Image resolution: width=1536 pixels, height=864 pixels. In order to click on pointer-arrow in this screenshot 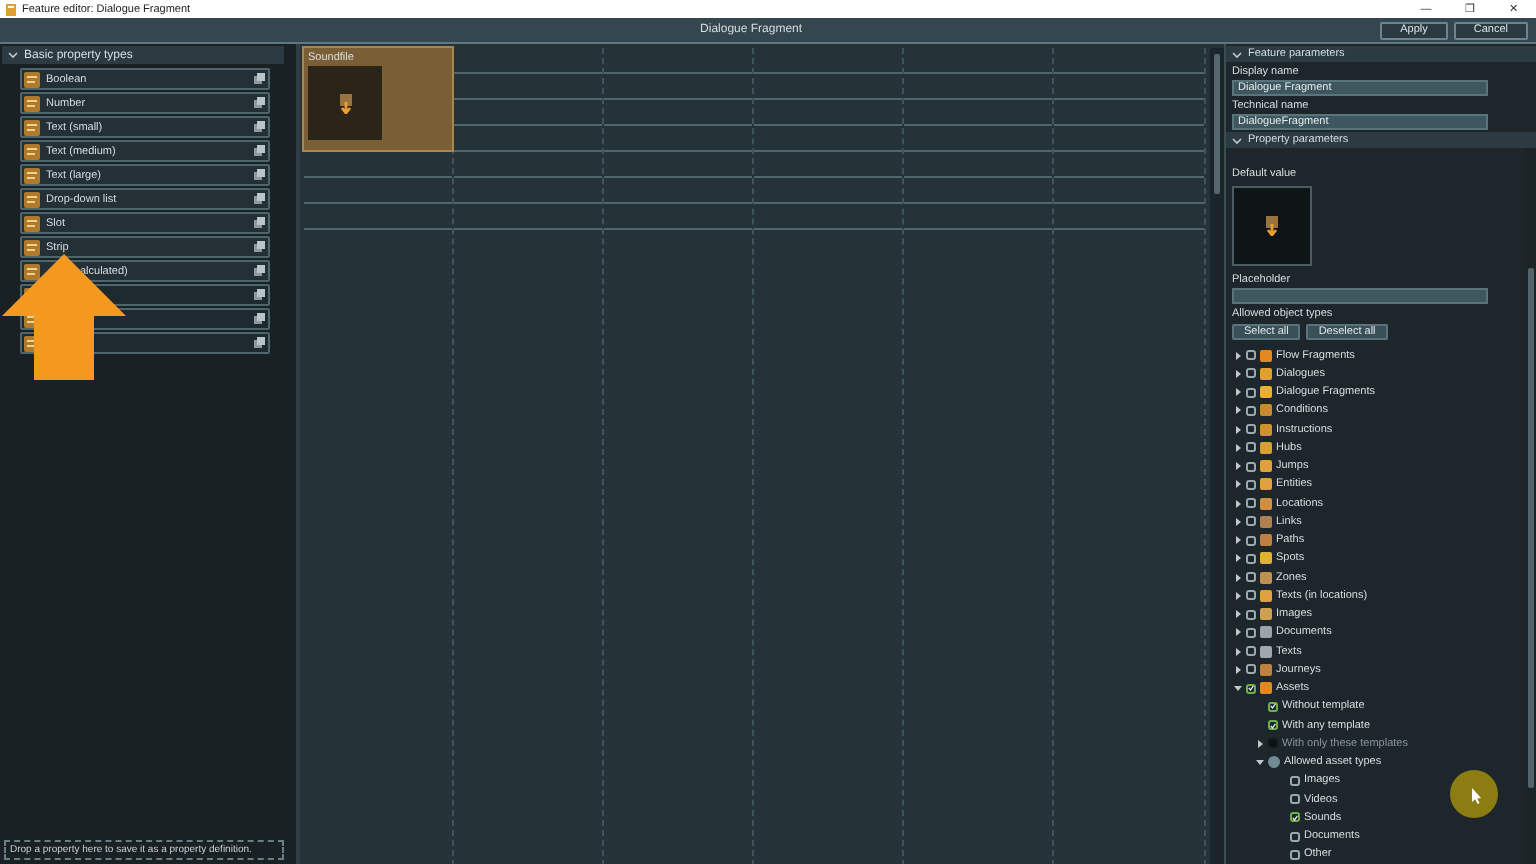, I will do `click(64, 317)`.